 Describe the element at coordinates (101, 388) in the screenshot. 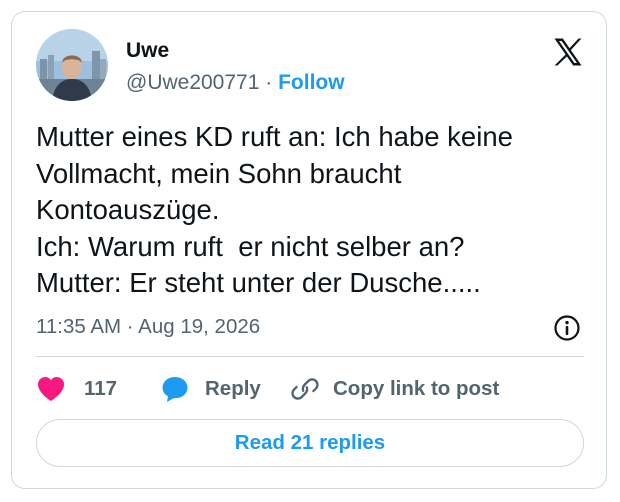

I see `like-count: 117` at that location.